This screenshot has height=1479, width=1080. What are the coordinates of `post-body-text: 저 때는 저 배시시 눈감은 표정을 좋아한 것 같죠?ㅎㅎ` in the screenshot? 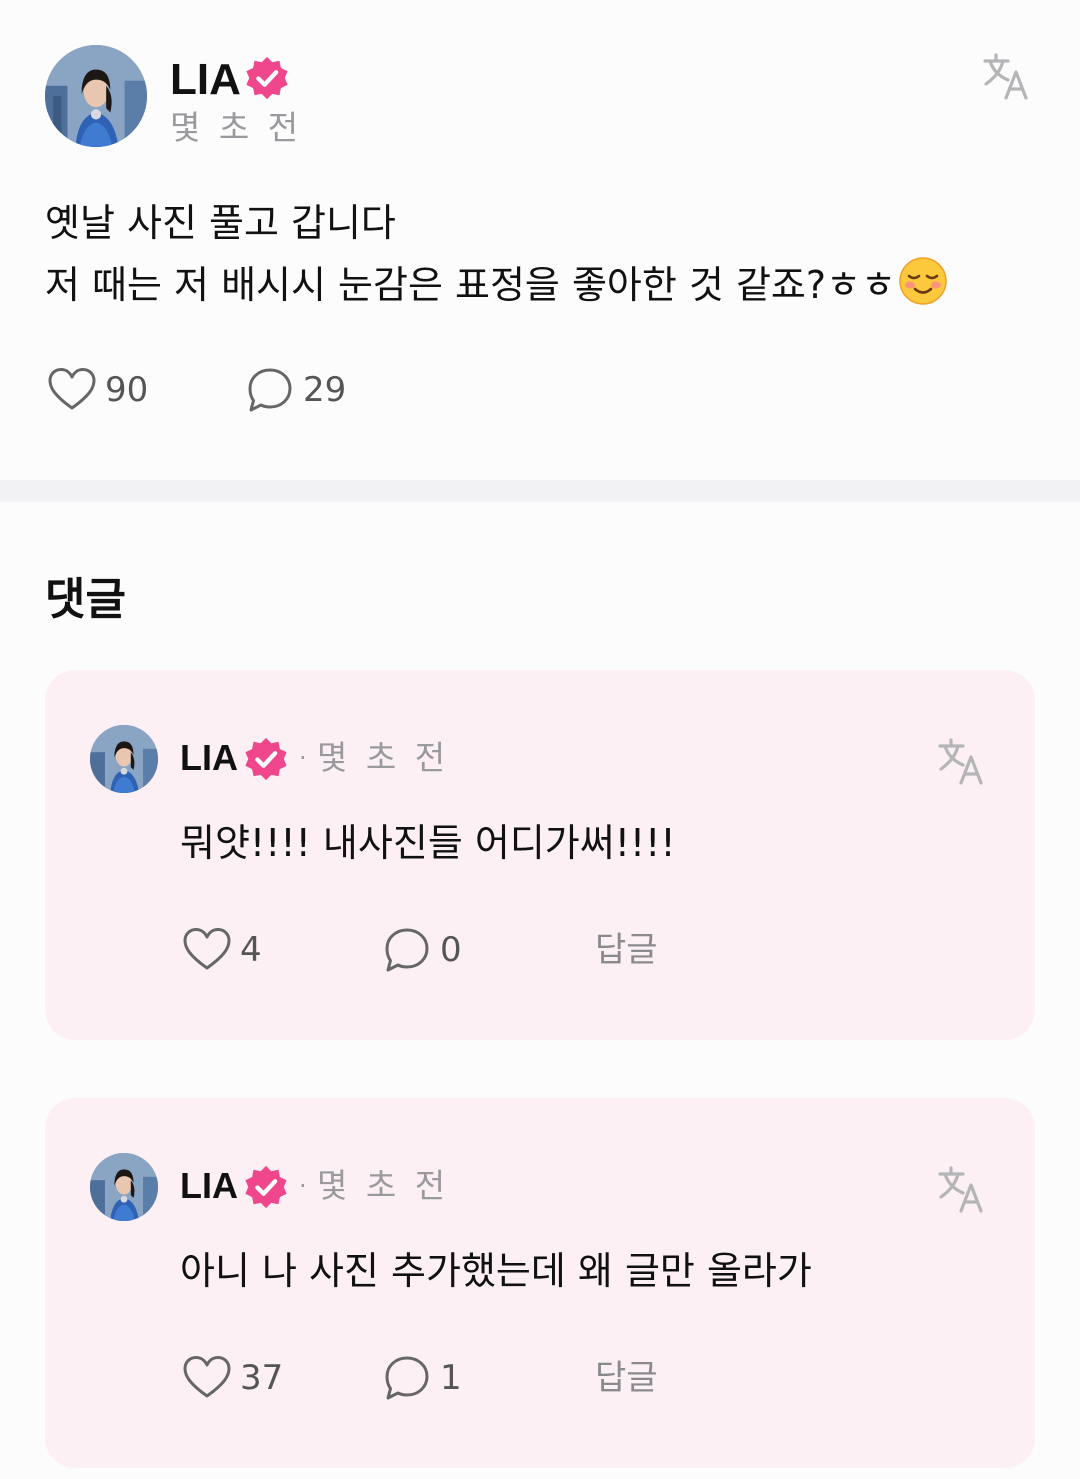 It's located at (470, 285).